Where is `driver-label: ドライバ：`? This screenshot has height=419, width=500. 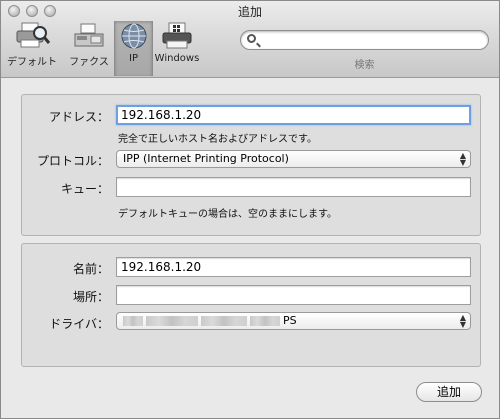 driver-label: ドライバ： is located at coordinates (79, 324).